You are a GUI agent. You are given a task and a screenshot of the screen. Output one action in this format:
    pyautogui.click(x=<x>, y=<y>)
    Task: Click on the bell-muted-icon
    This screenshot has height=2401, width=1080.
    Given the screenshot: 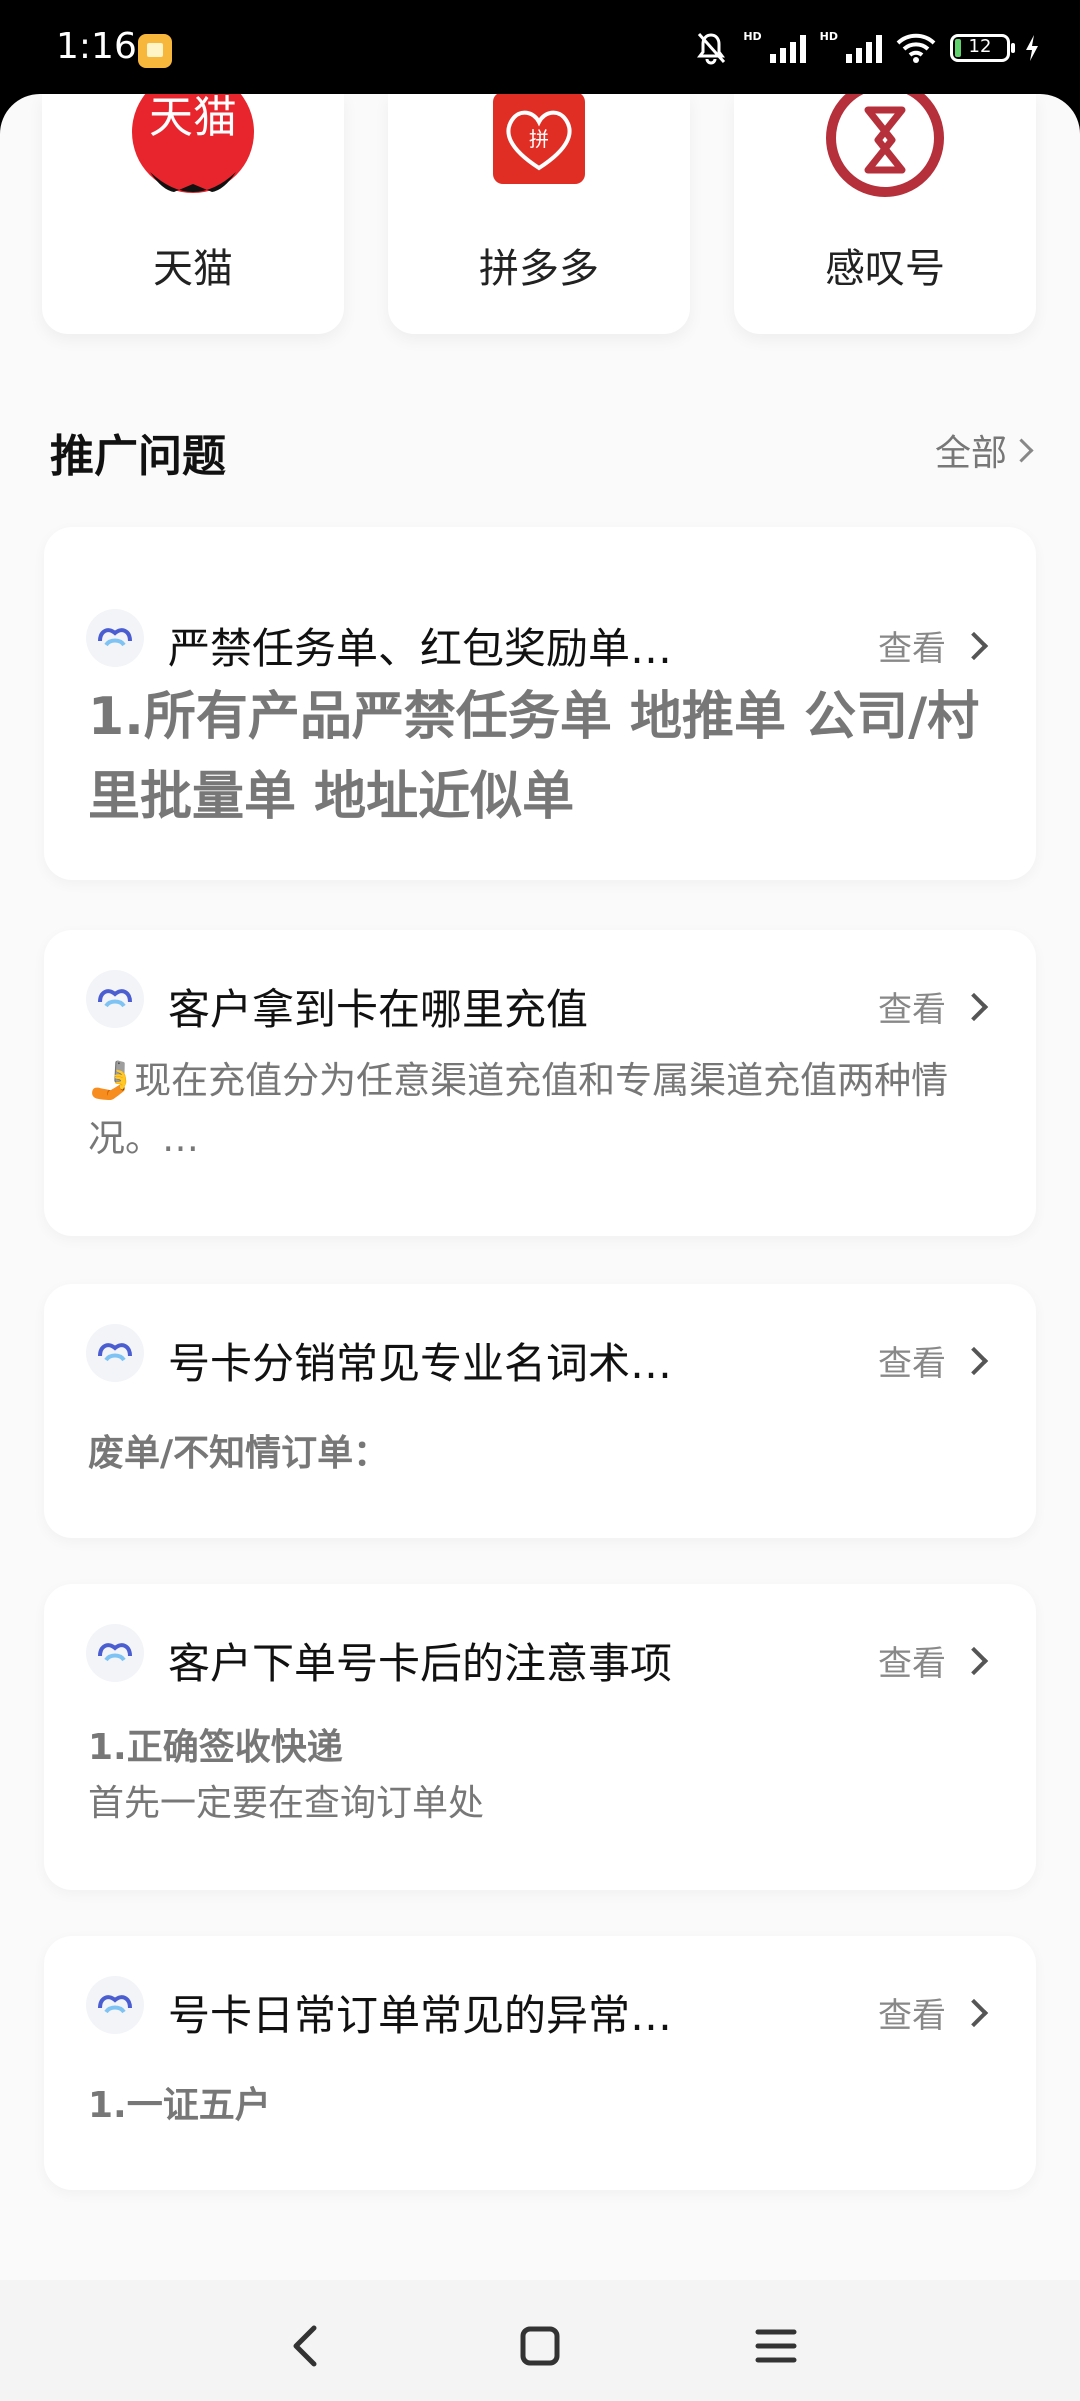 What is the action you would take?
    pyautogui.click(x=711, y=49)
    